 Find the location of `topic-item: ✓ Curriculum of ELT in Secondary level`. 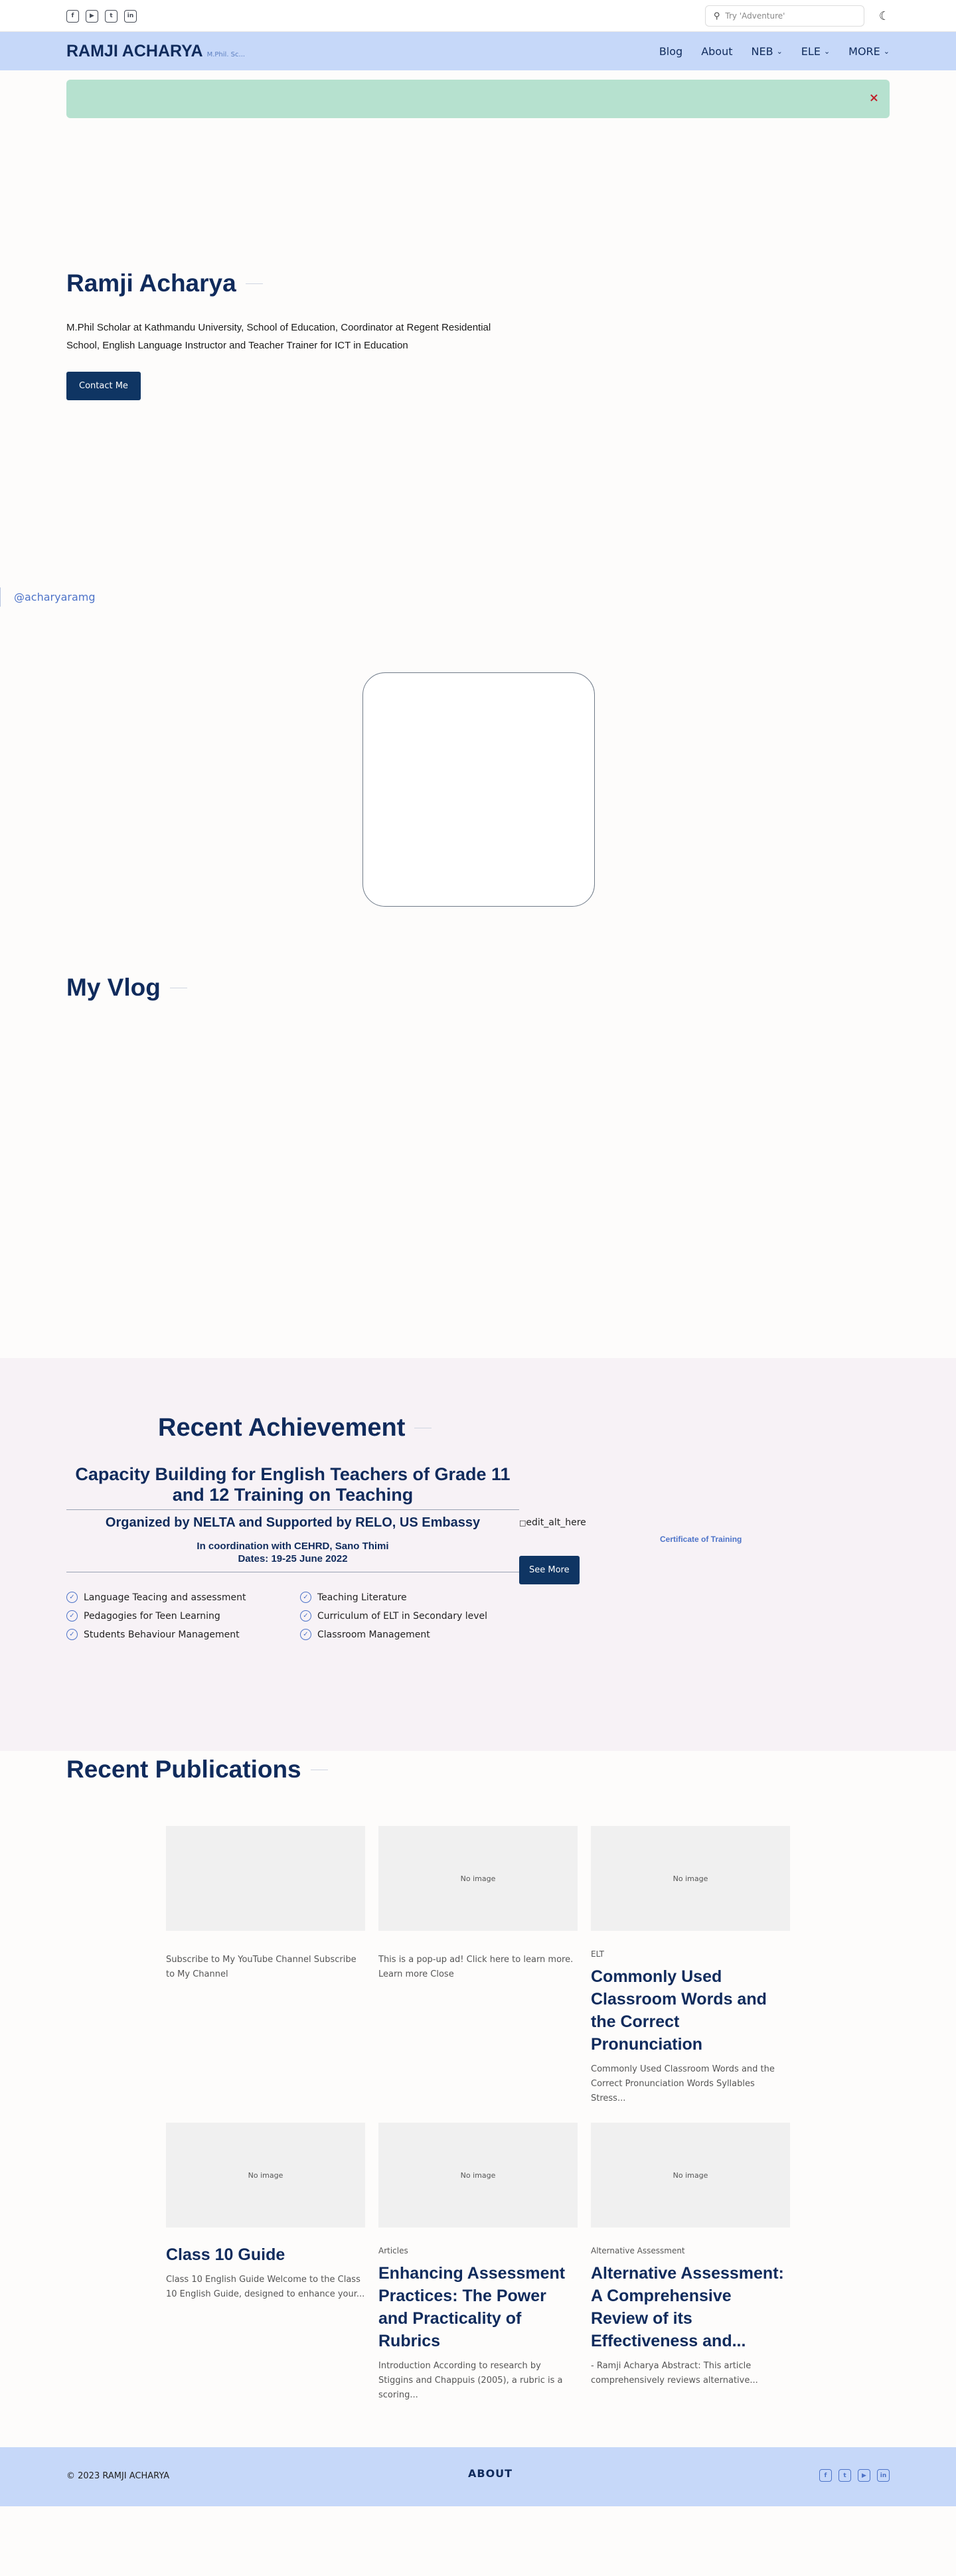

topic-item: ✓ Curriculum of ELT in Secondary level is located at coordinates (417, 1616).